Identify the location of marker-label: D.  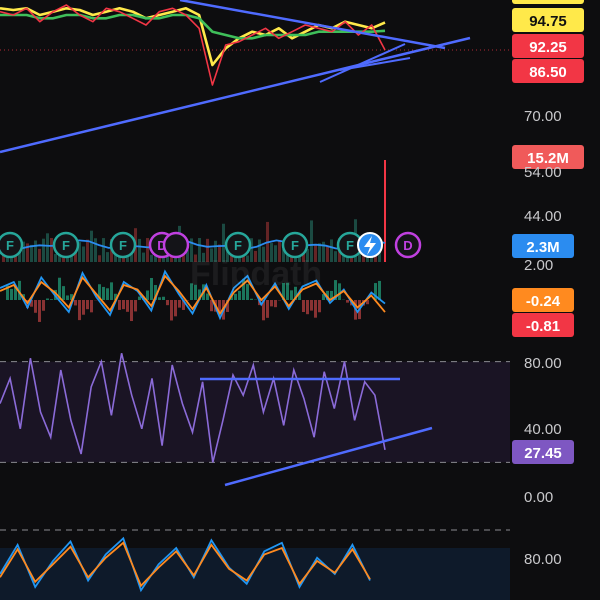
(407, 245).